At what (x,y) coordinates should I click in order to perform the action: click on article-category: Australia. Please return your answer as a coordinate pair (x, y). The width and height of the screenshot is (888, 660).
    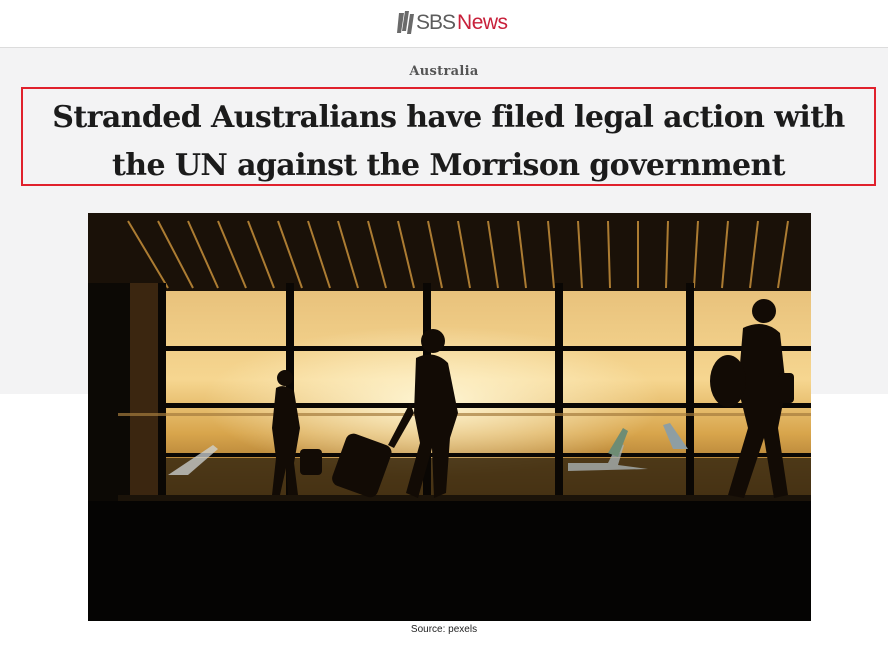
    Looking at the image, I should click on (444, 71).